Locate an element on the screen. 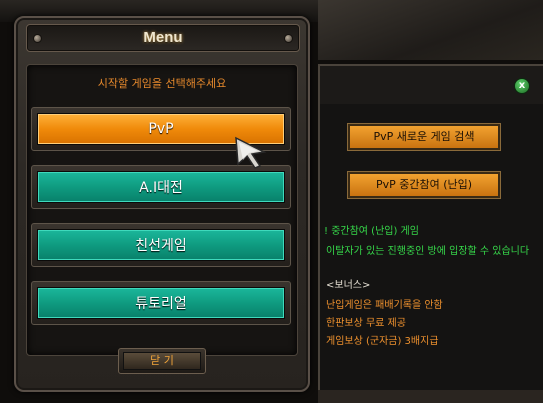 This screenshot has width=543, height=403. bonus-heading: <보너스> is located at coordinates (348, 285).